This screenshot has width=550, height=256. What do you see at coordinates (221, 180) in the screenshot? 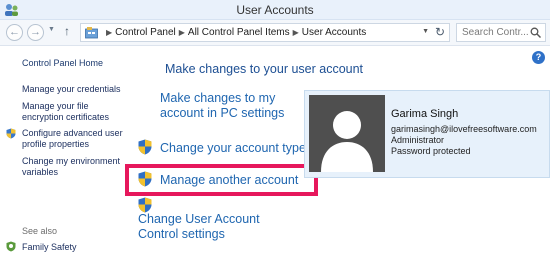
I see `highlight-box` at bounding box center [221, 180].